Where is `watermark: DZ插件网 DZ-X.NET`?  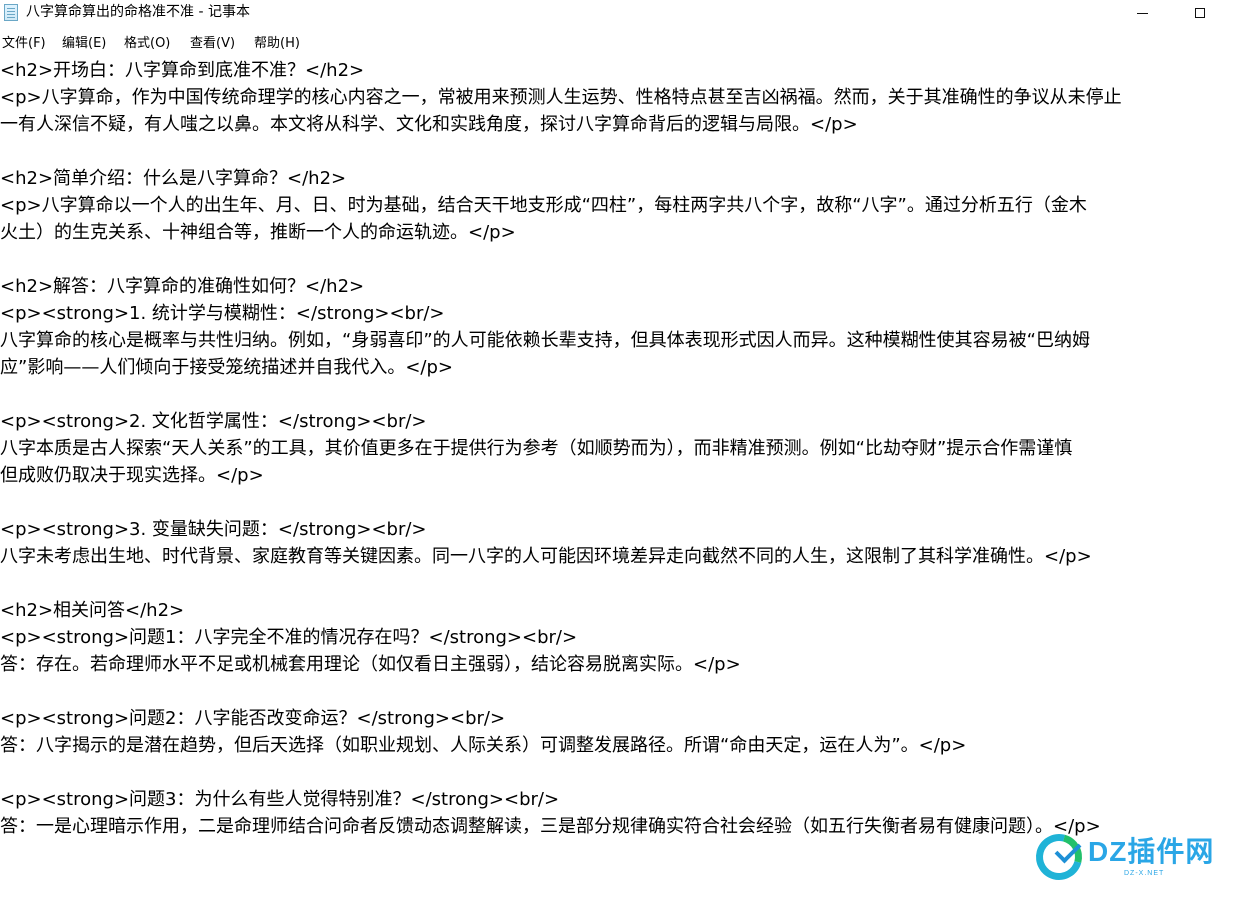
watermark: DZ插件网 DZ-X.NET is located at coordinates (1127, 857).